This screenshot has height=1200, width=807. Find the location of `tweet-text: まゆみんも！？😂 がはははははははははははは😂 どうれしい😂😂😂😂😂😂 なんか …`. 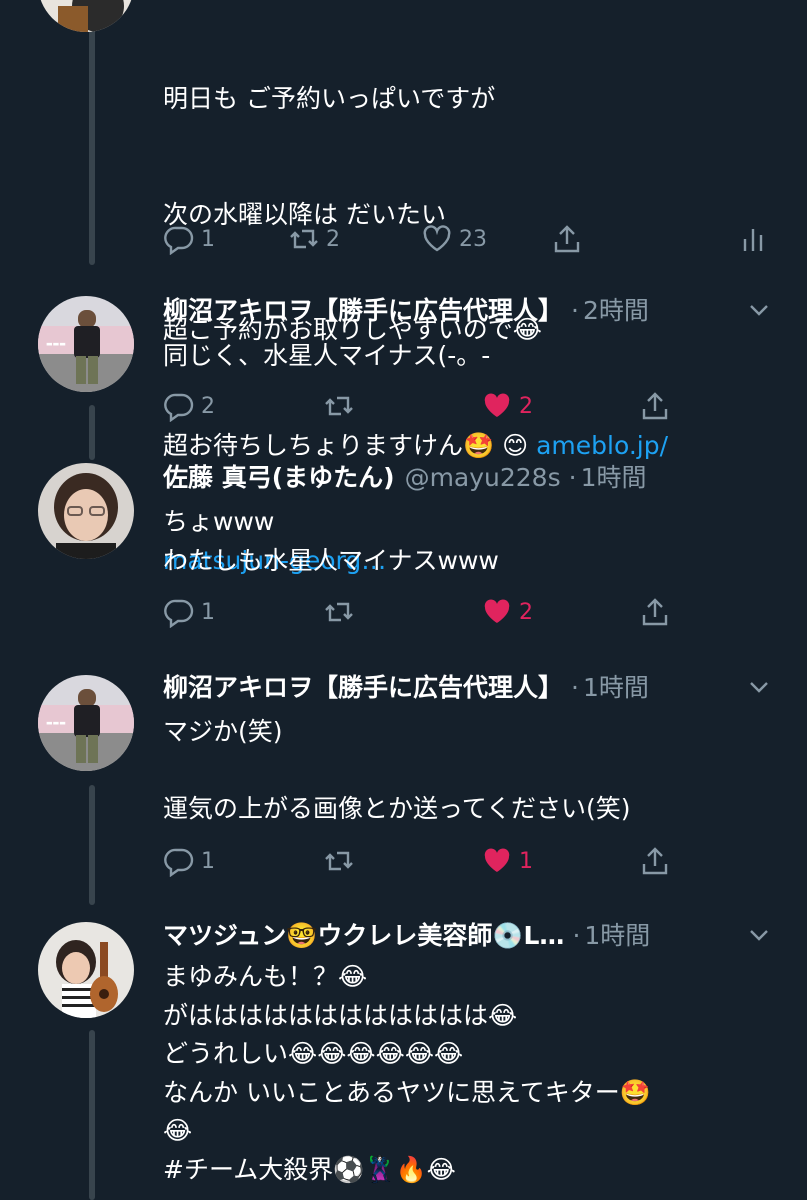

tweet-text: まゆみんも！？😂 がはははははははははははは😂 どうれしい😂😂😂😂😂😂 なんか … is located at coordinates (407, 1073).